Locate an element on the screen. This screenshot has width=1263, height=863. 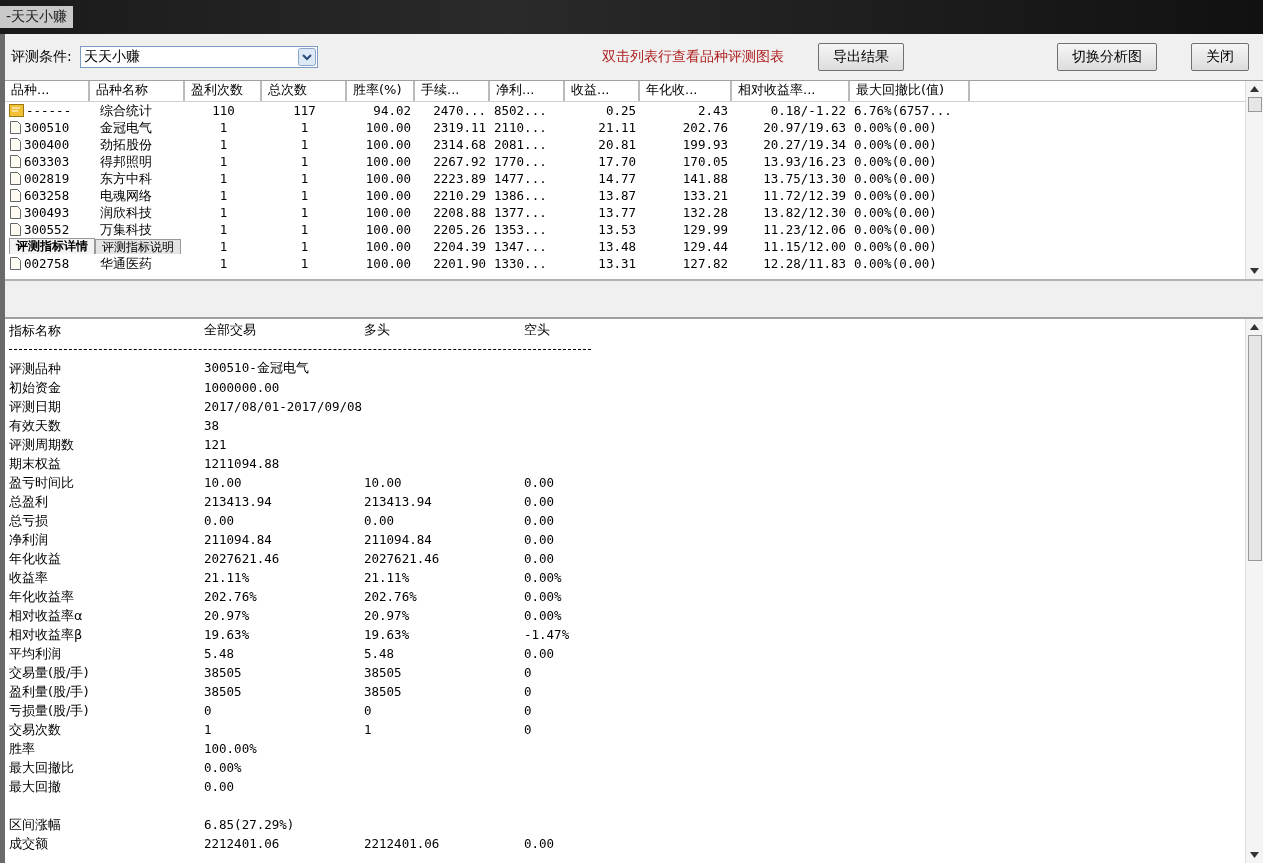
table-cell: 13.93/16.23 is located at coordinates (804, 161).